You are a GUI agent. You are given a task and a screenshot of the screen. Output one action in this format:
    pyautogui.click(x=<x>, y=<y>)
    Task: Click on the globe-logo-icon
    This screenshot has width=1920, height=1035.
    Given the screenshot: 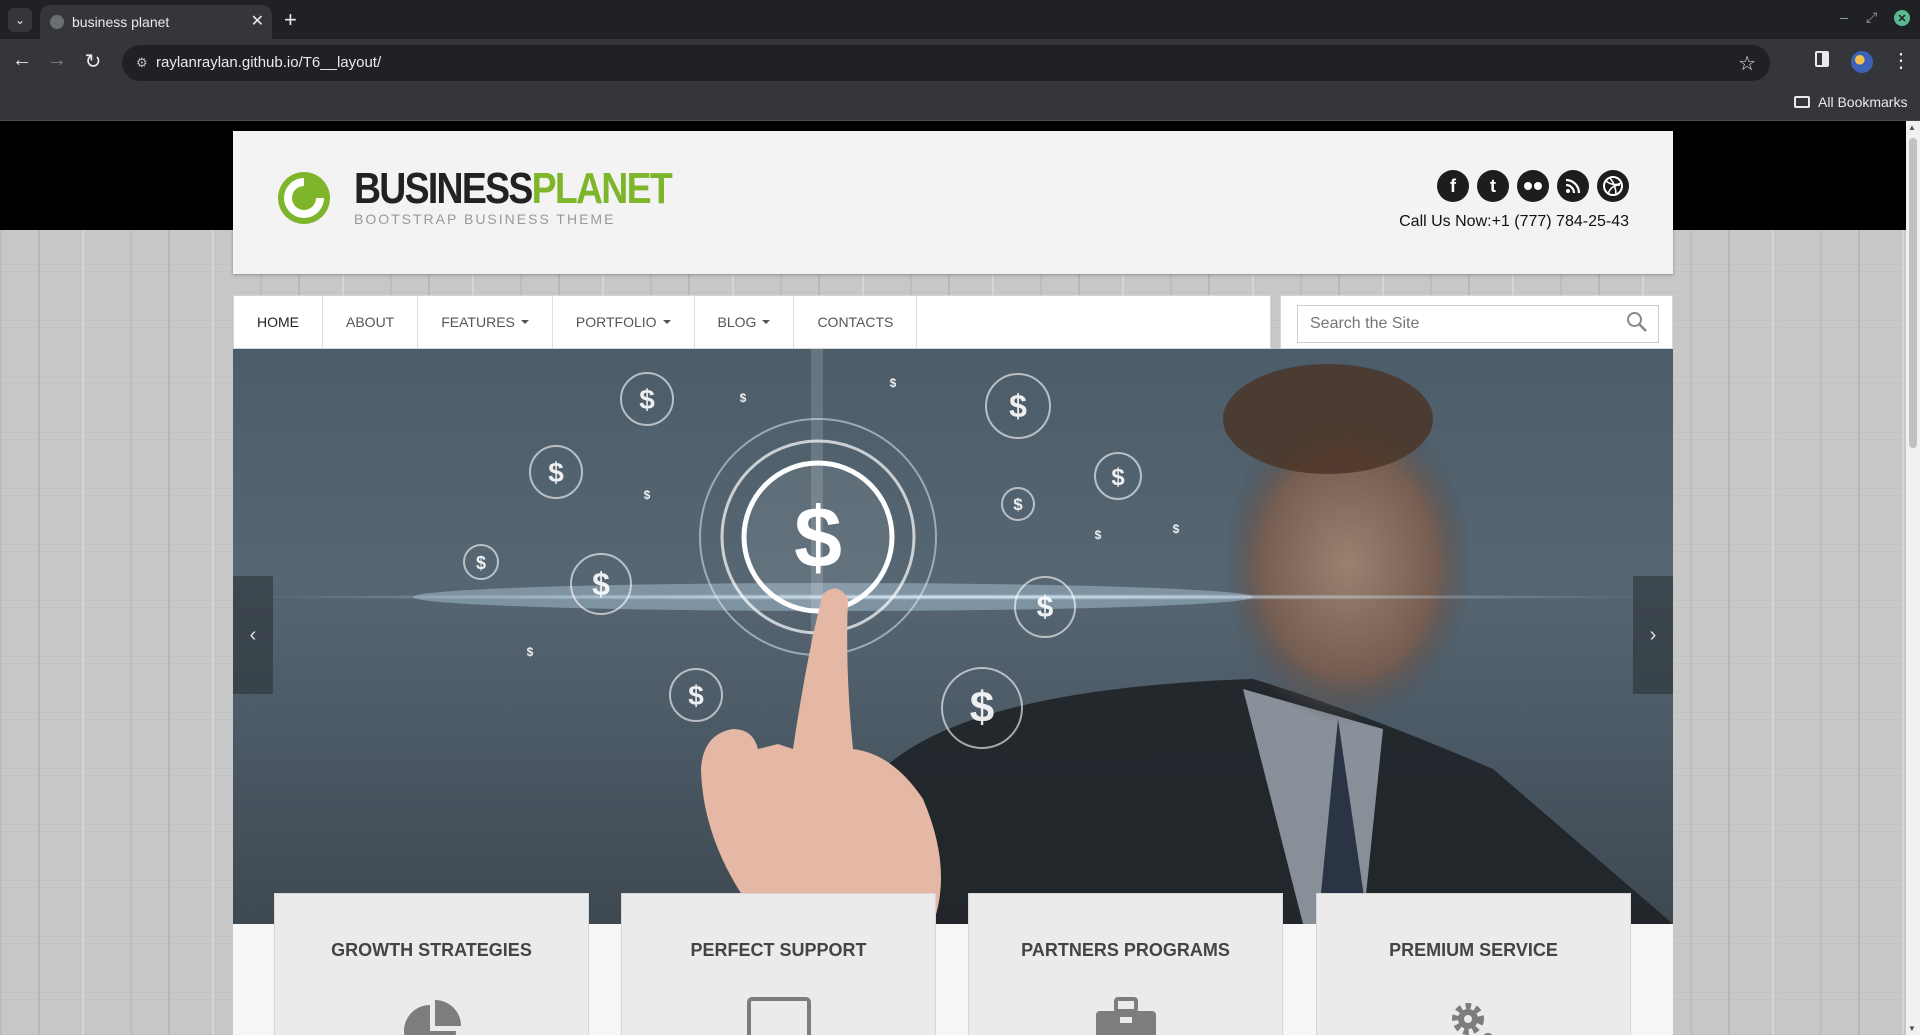 What is the action you would take?
    pyautogui.click(x=304, y=198)
    